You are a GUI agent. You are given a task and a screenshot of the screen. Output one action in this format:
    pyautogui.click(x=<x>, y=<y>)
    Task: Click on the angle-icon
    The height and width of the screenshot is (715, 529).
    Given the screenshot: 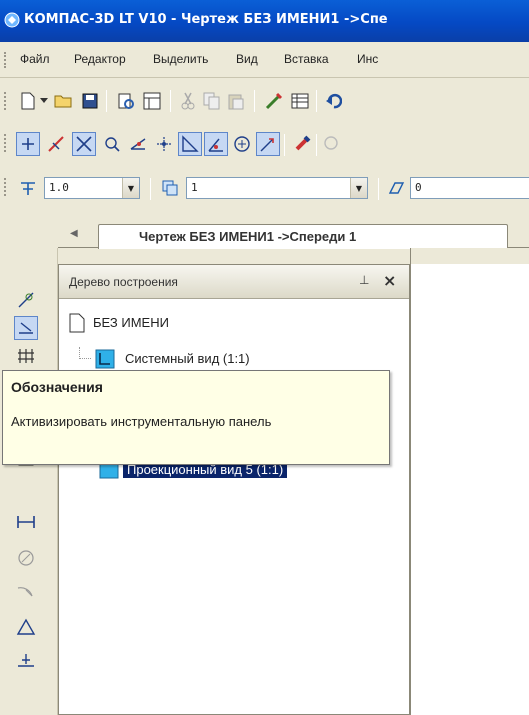 What is the action you would take?
    pyautogui.click(x=138, y=144)
    